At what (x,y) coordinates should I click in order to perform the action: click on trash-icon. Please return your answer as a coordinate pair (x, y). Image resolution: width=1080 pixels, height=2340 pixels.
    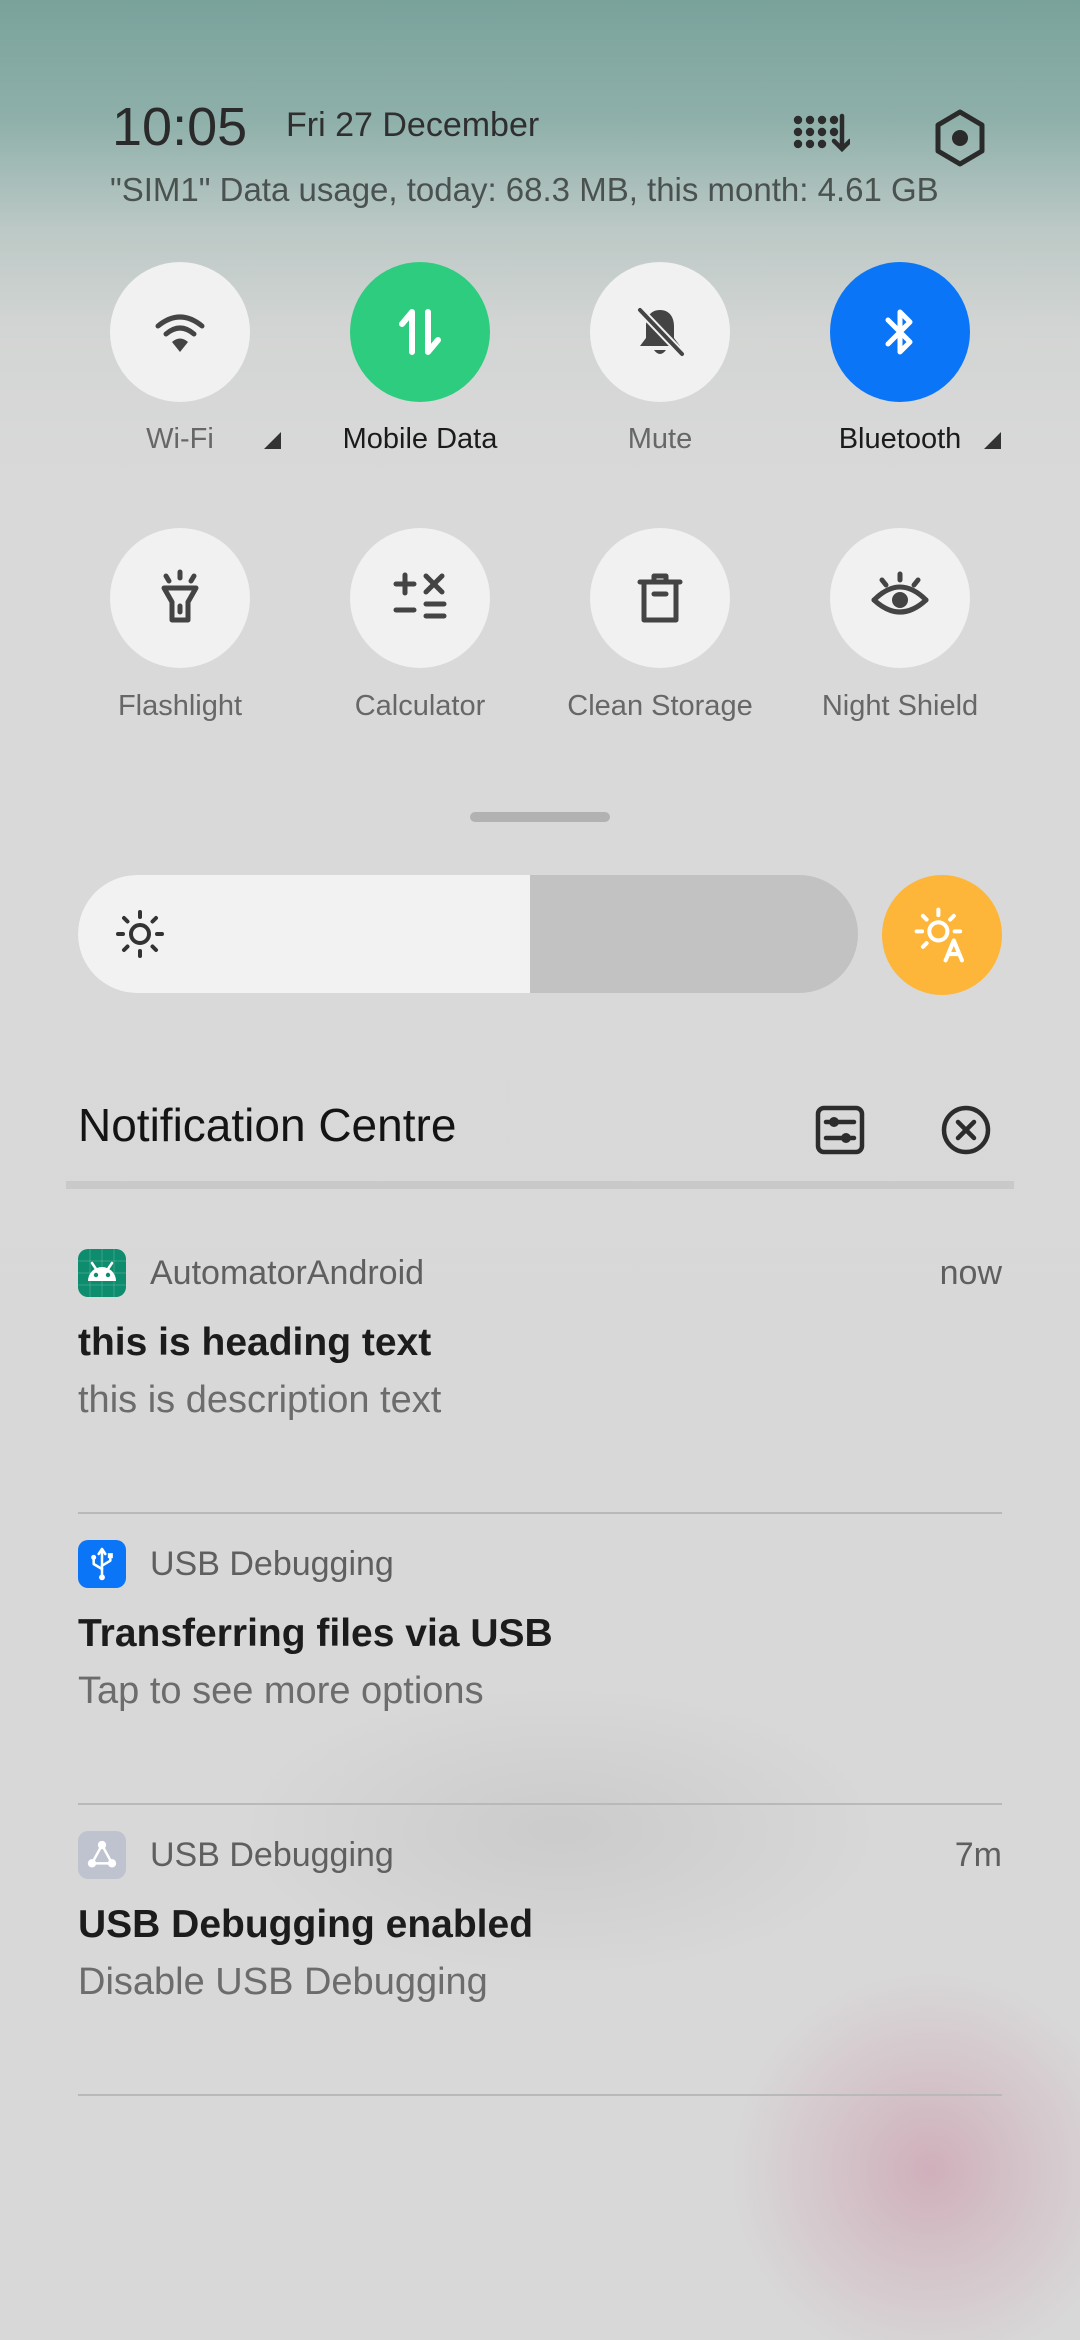
    Looking at the image, I should click on (660, 598).